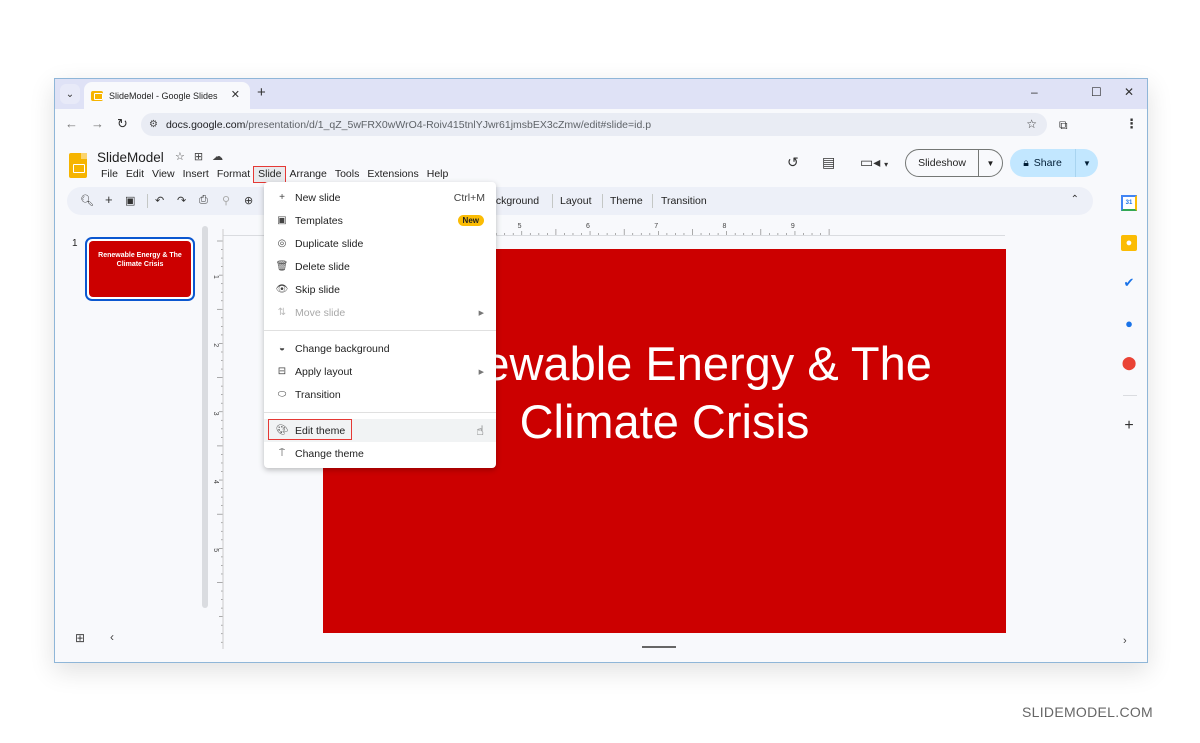 This screenshot has height=743, width=1200. Describe the element at coordinates (942, 163) in the screenshot. I see `slideshow-label: Slideshow` at that location.